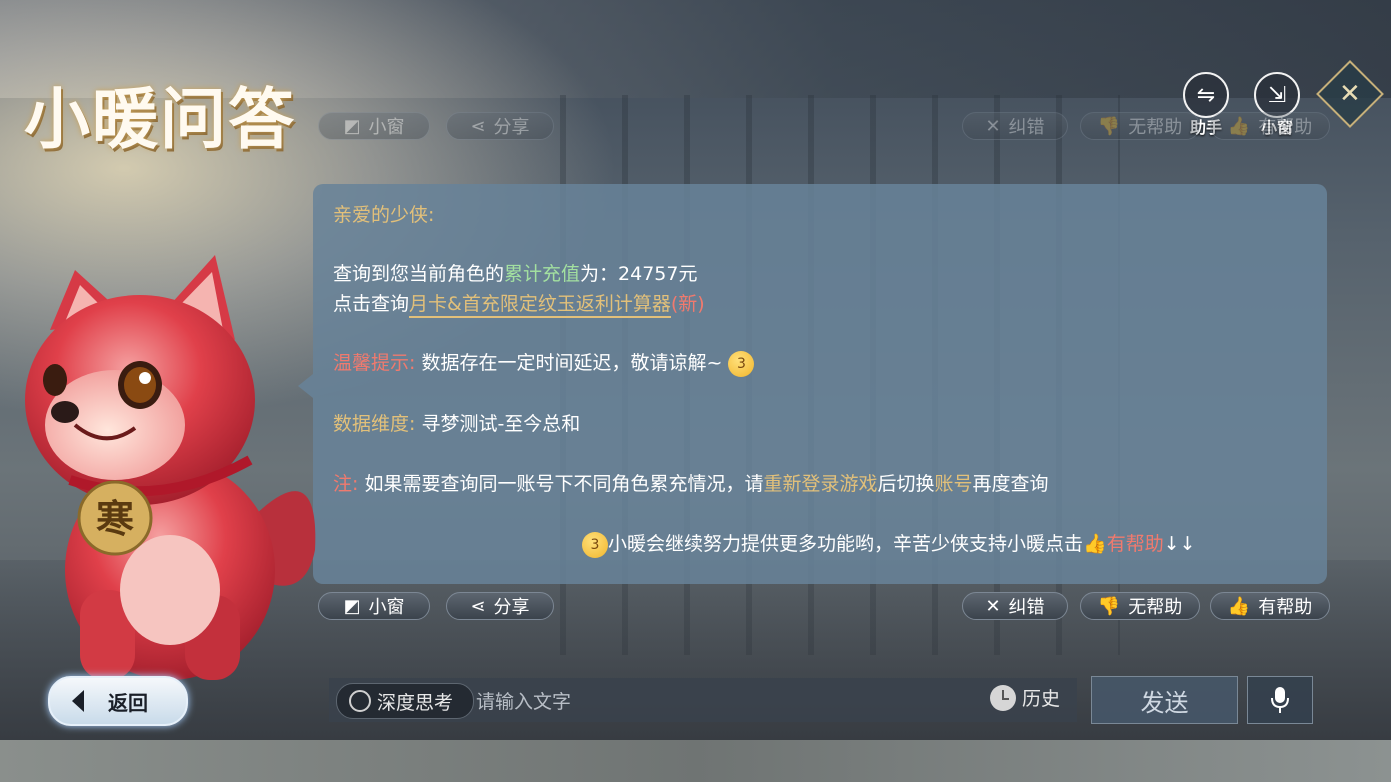 The width and height of the screenshot is (1391, 782). I want to click on back-label: 返回, so click(128, 702).